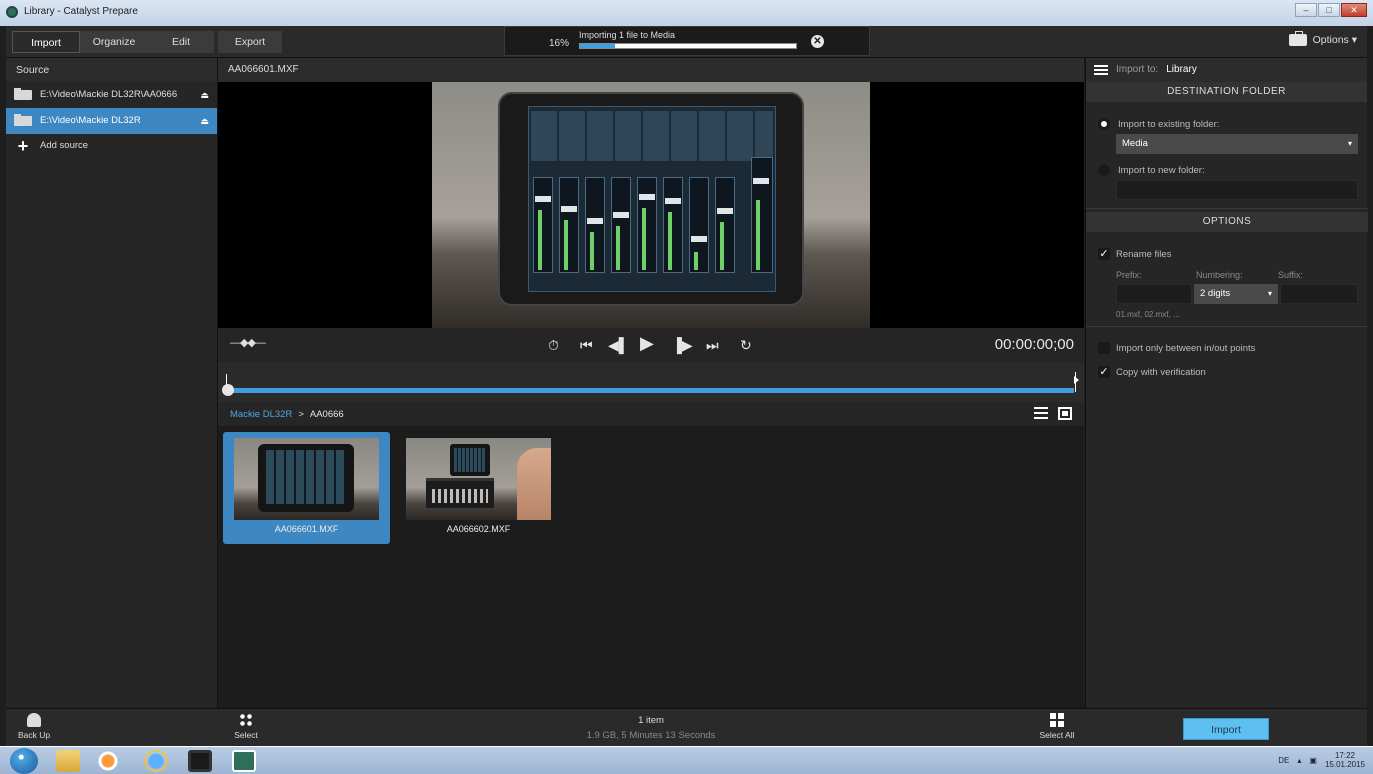  I want to click on import-to-header: Import to: Library, so click(1226, 70).